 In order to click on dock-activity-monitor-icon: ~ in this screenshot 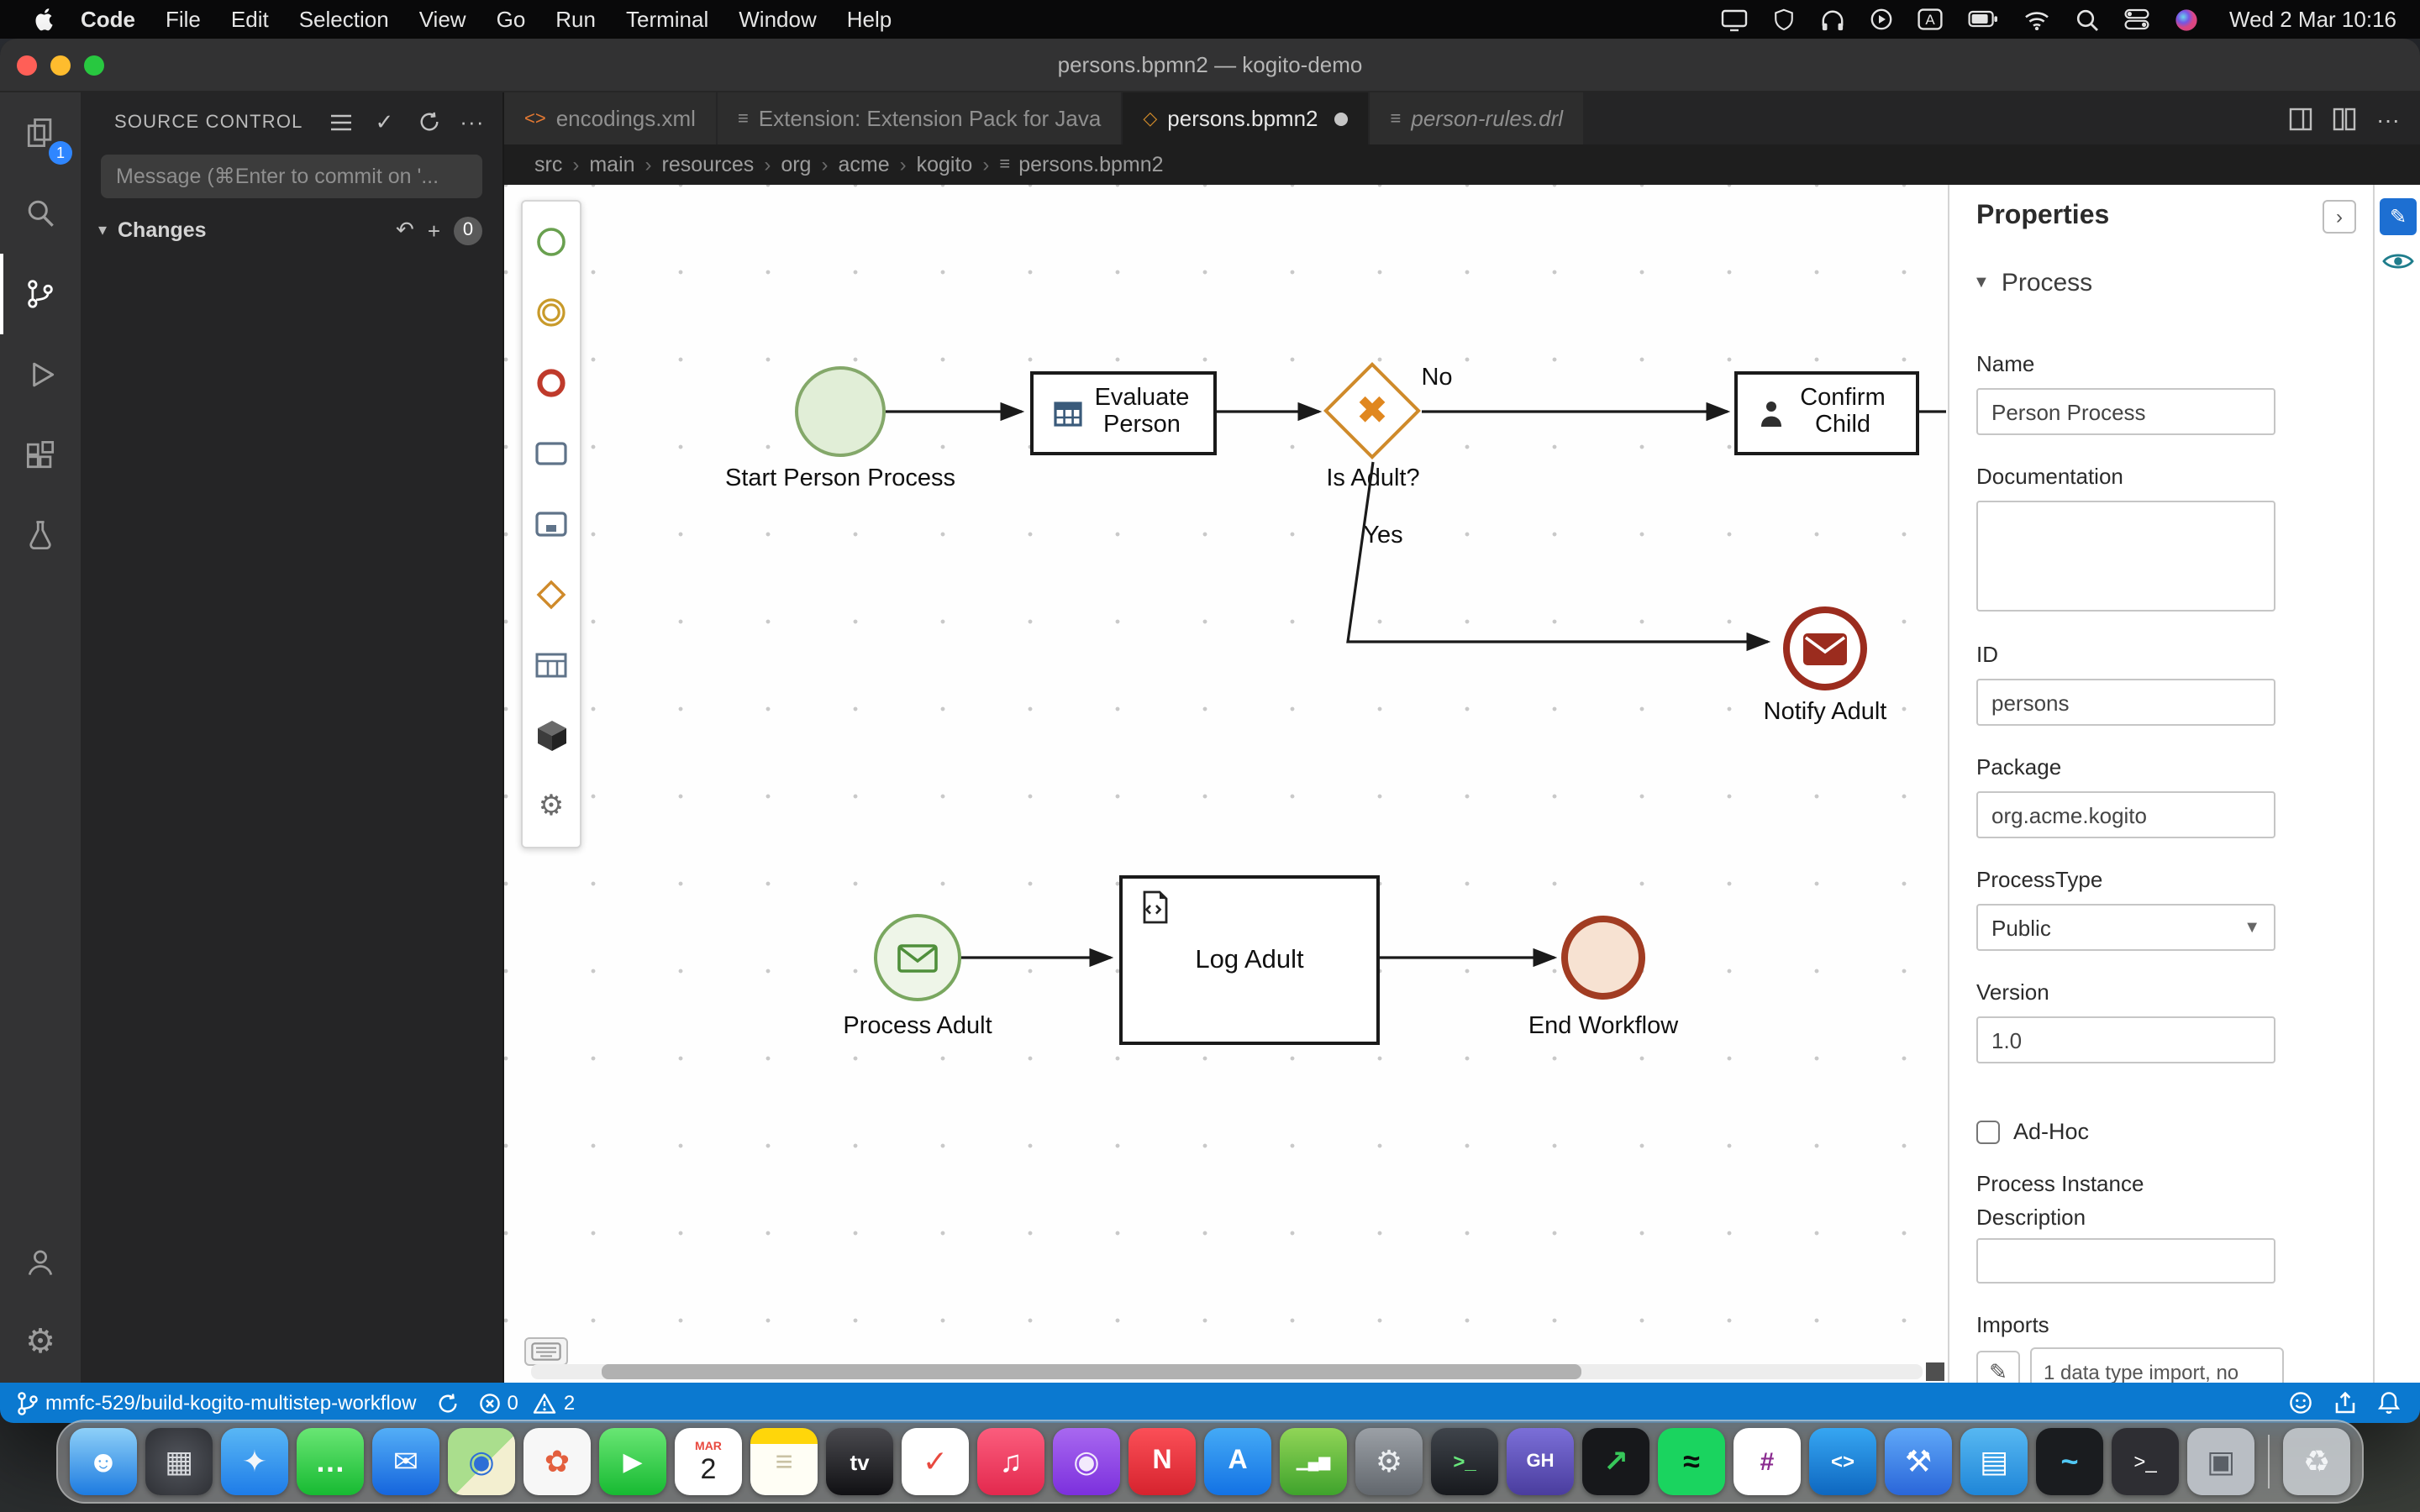, I will do `click(2069, 1461)`.